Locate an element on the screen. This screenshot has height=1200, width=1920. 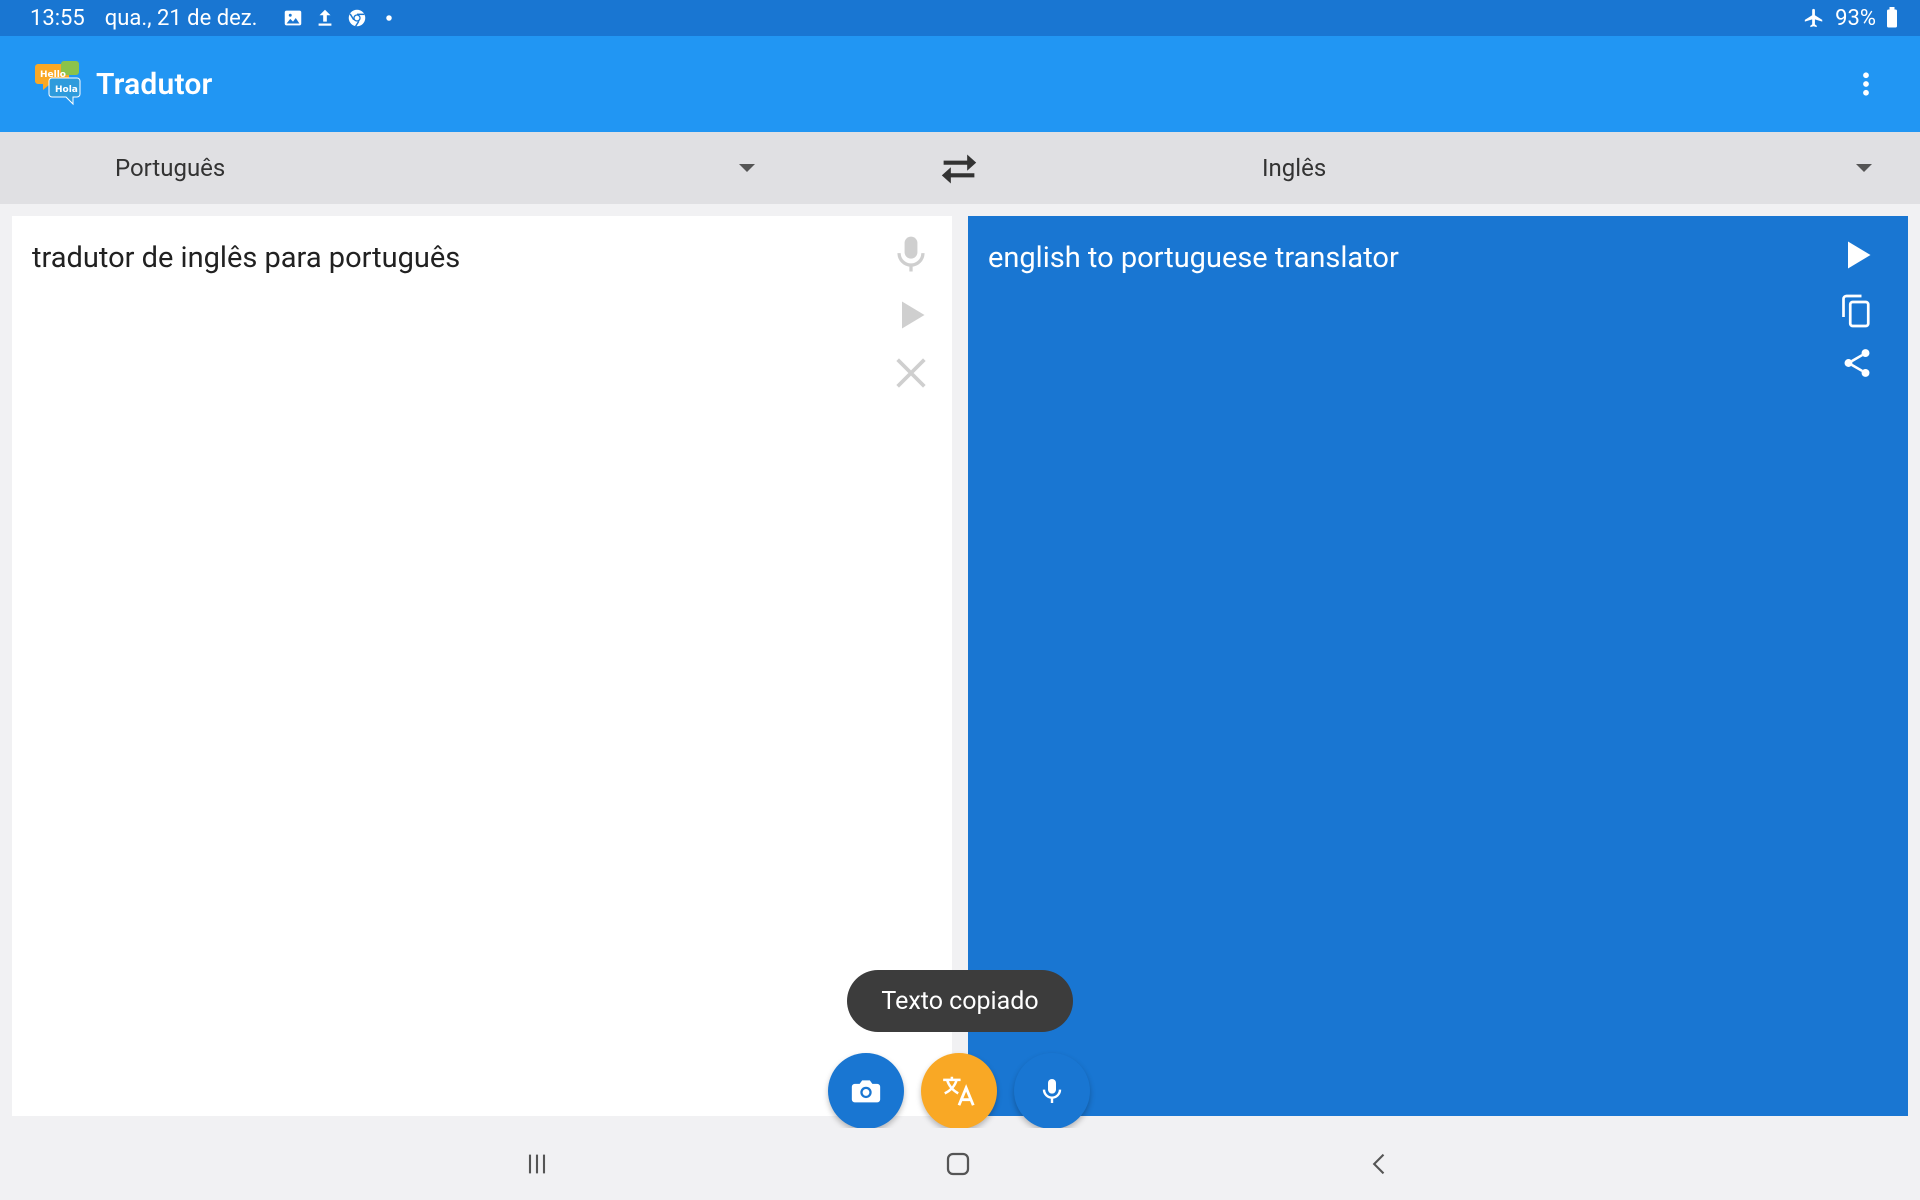
translated-text: english to portuguese translator is located at coordinates (1193, 258).